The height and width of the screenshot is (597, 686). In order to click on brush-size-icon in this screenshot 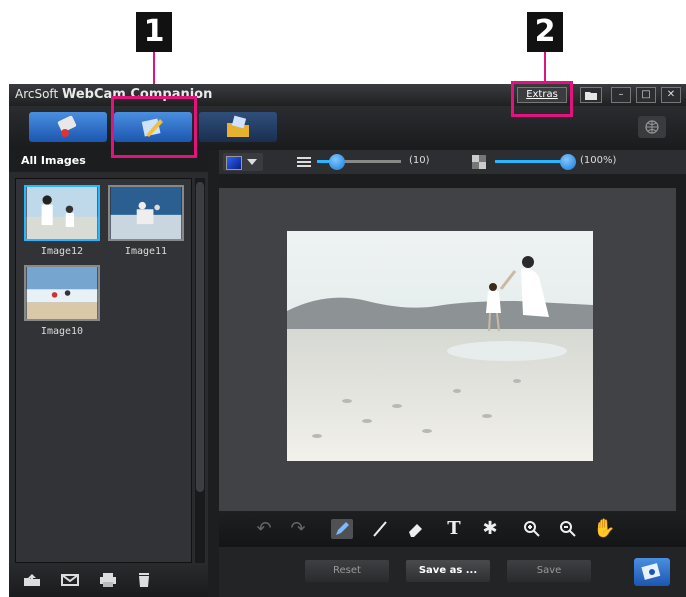, I will do `click(304, 162)`.